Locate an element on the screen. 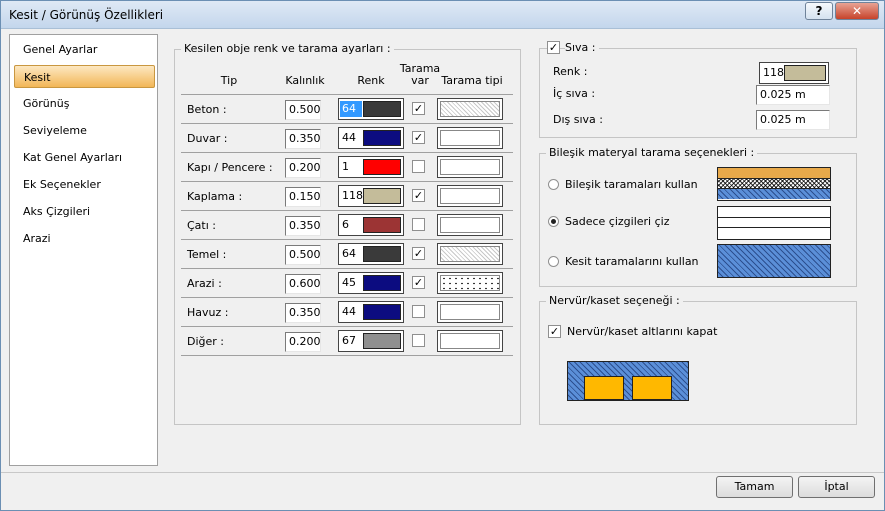  radio-kesit-taramalari is located at coordinates (553, 261).